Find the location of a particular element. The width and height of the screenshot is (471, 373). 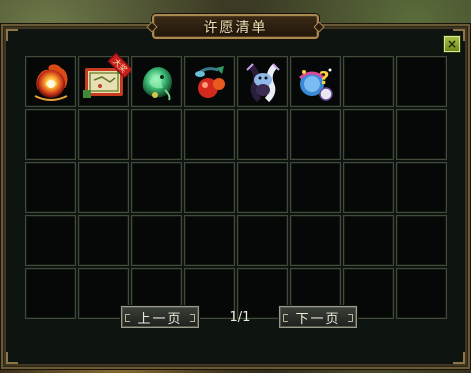

mystery-gift-icon: ? is located at coordinates (315, 84).